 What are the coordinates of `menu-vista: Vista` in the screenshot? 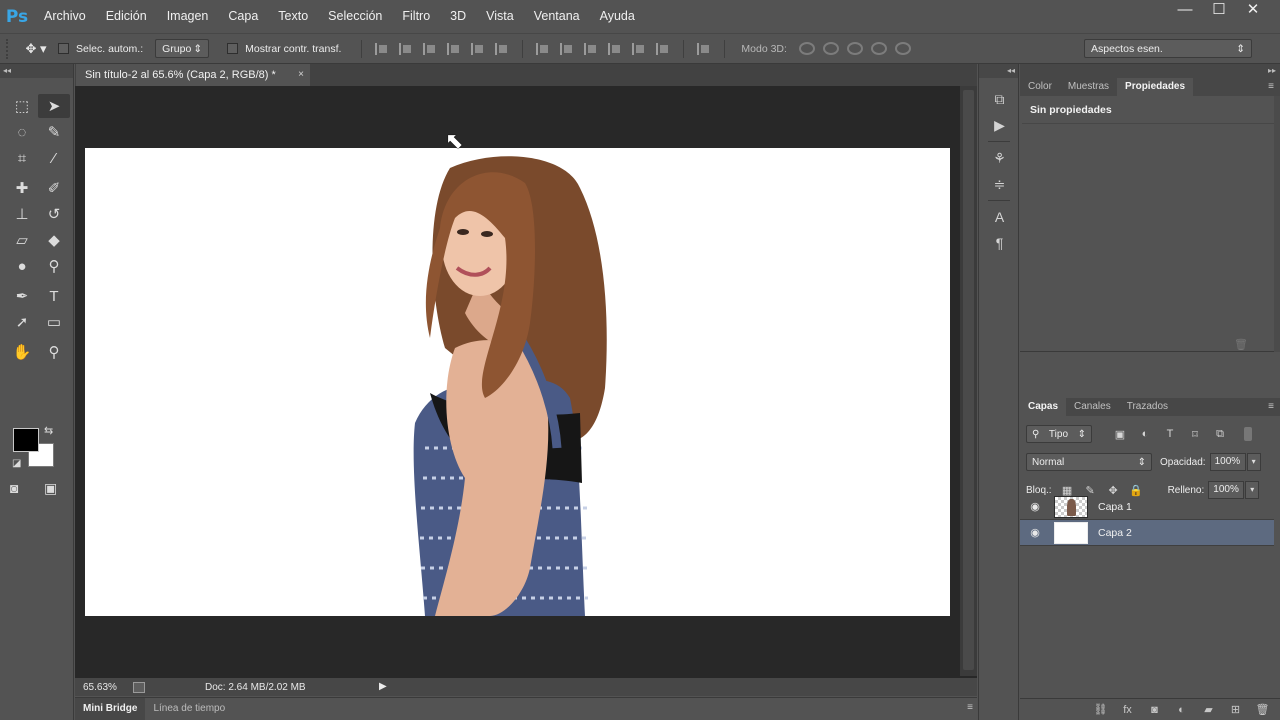 It's located at (500, 16).